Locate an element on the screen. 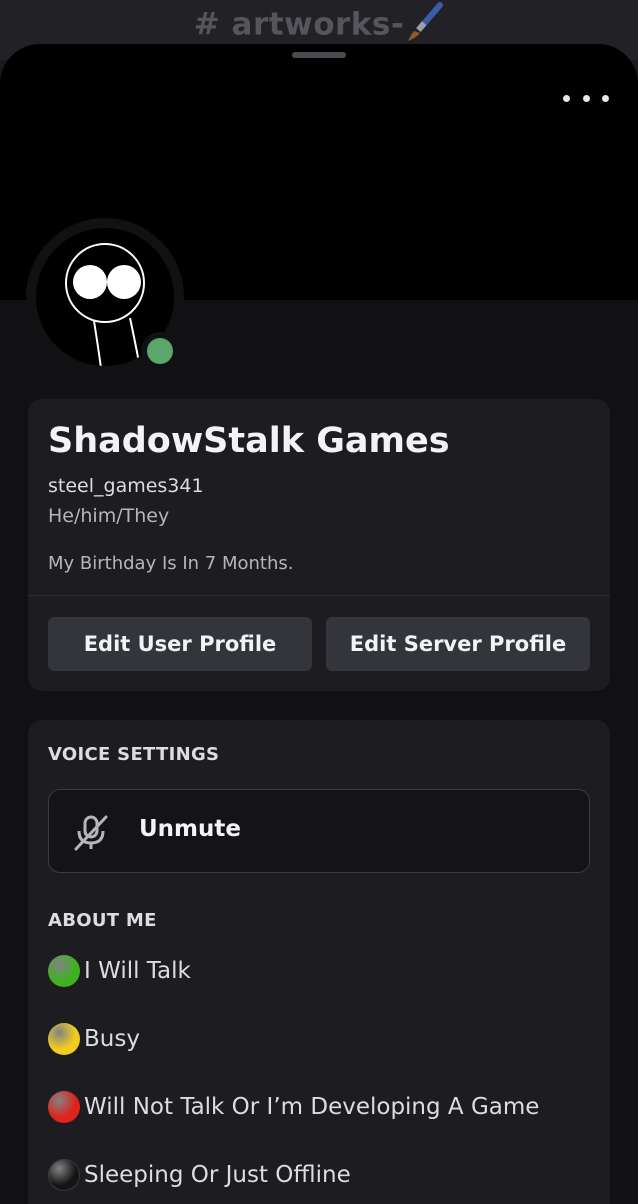 The width and height of the screenshot is (638, 1204). more-options-button is located at coordinates (586, 98).